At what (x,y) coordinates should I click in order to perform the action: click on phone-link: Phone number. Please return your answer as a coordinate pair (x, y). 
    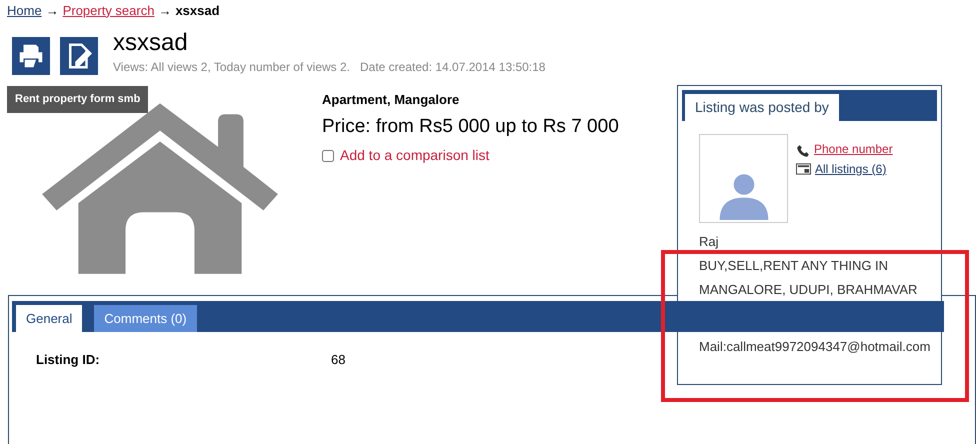
    Looking at the image, I should click on (853, 149).